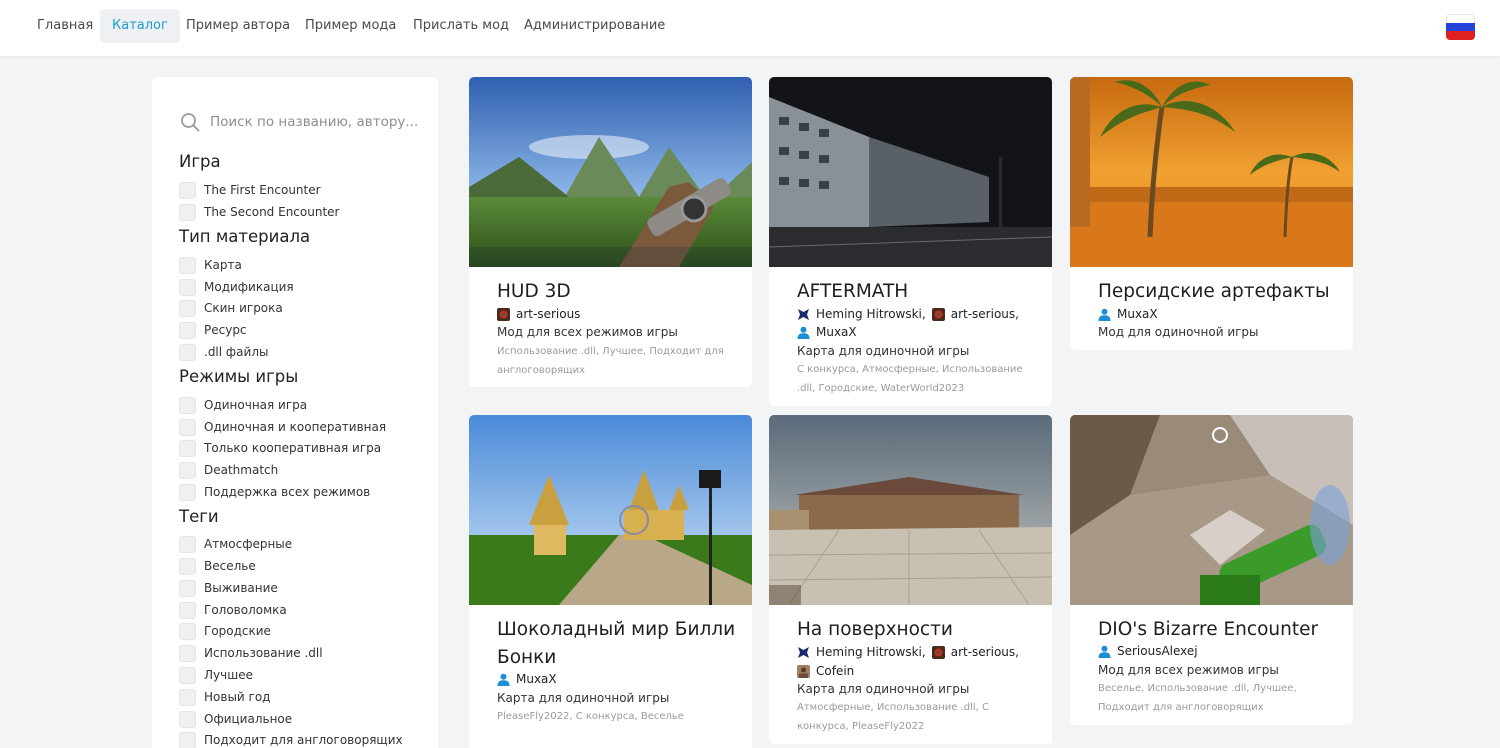 The image size is (1500, 748). What do you see at coordinates (235, 544) in the screenshot?
I see `filter-option: Атмосферные` at bounding box center [235, 544].